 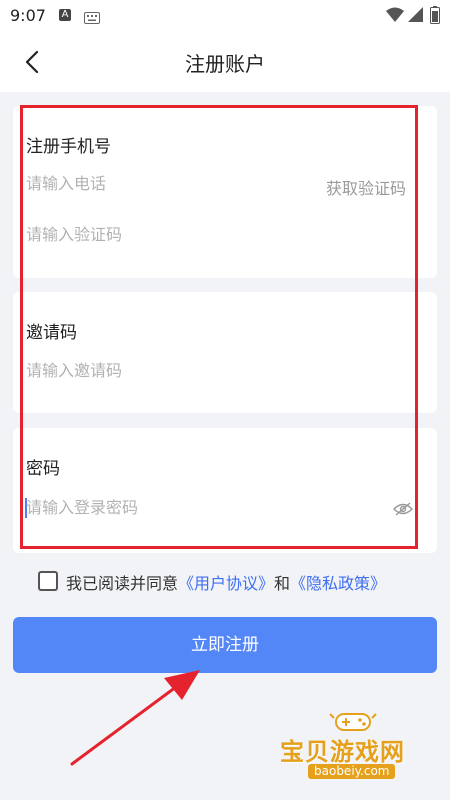 What do you see at coordinates (342, 752) in the screenshot?
I see `watermark-title: 宝贝游戏网` at bounding box center [342, 752].